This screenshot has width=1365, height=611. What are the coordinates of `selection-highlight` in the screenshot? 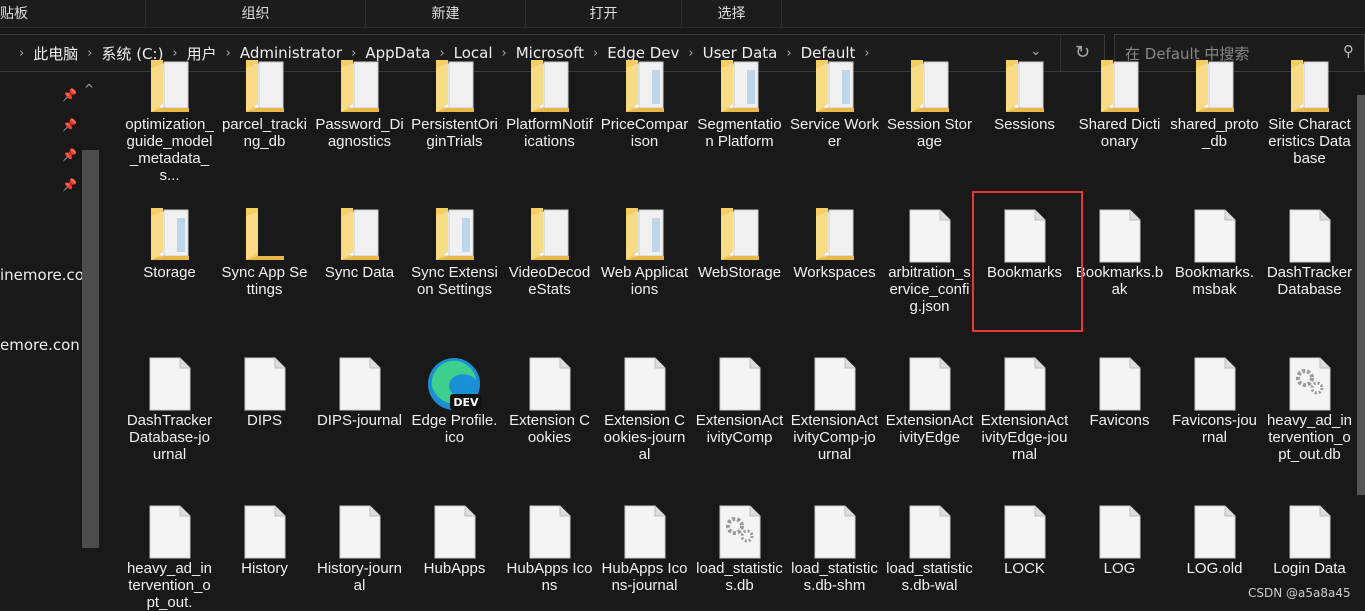 It's located at (1027, 261).